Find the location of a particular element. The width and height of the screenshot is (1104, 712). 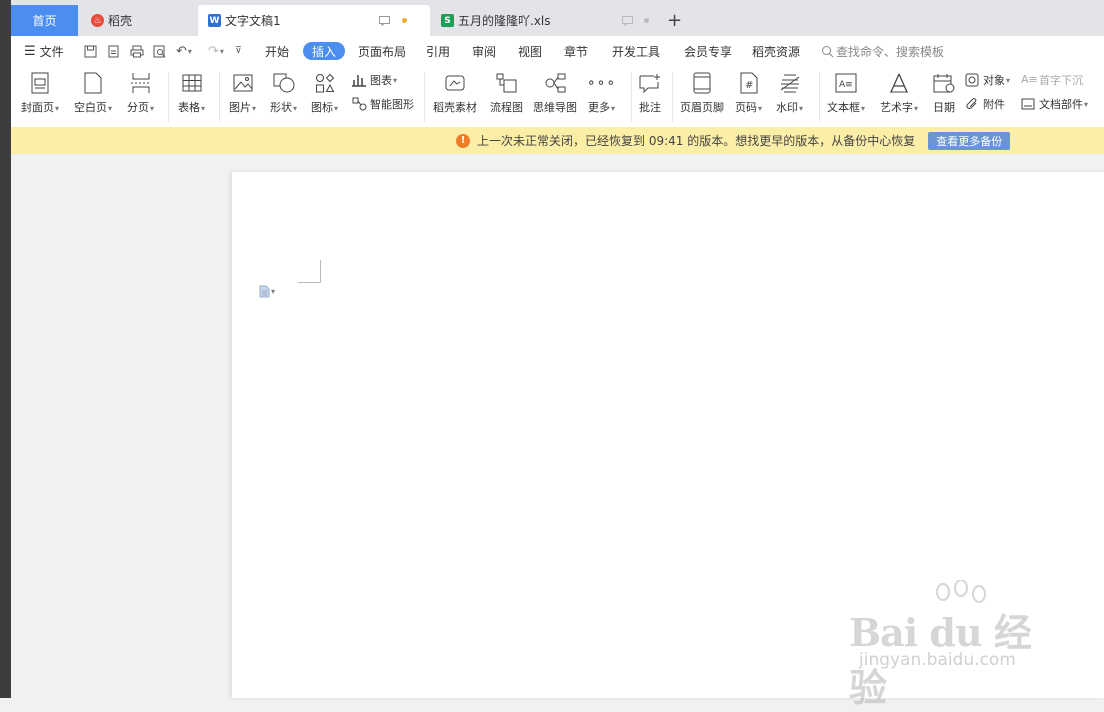

comment-button: 批注 is located at coordinates (650, 95).